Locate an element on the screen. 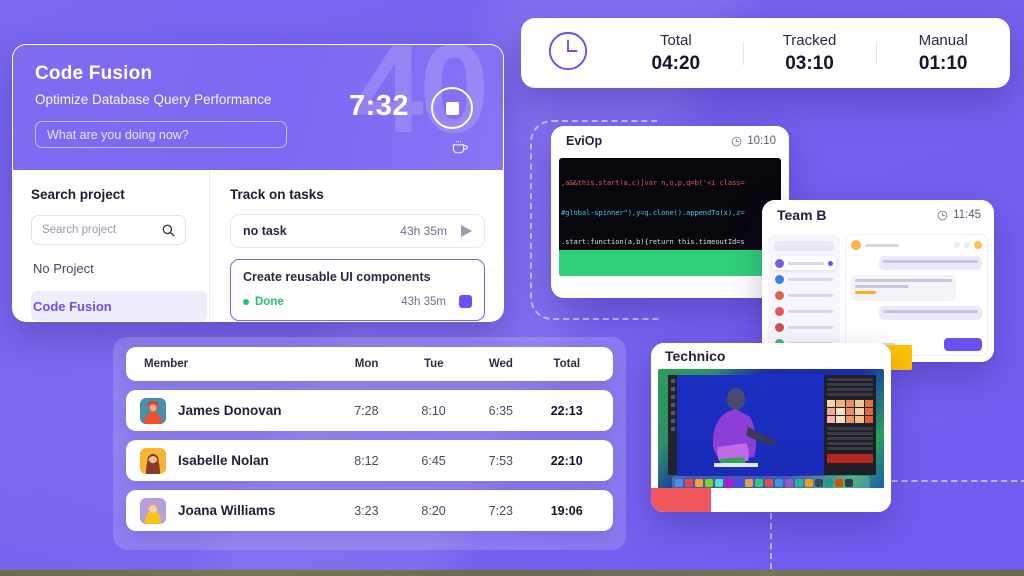 The width and height of the screenshot is (1024, 576). stat-label: Total is located at coordinates (675, 40).